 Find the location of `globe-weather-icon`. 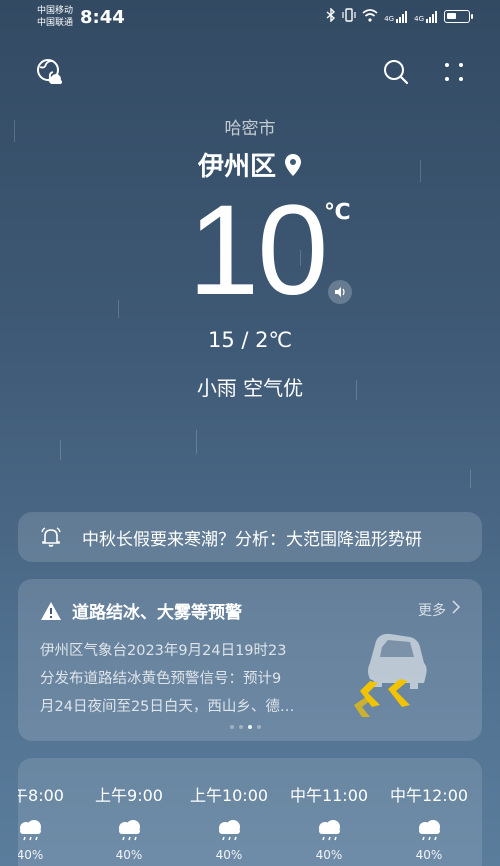

globe-weather-icon is located at coordinates (49, 71).